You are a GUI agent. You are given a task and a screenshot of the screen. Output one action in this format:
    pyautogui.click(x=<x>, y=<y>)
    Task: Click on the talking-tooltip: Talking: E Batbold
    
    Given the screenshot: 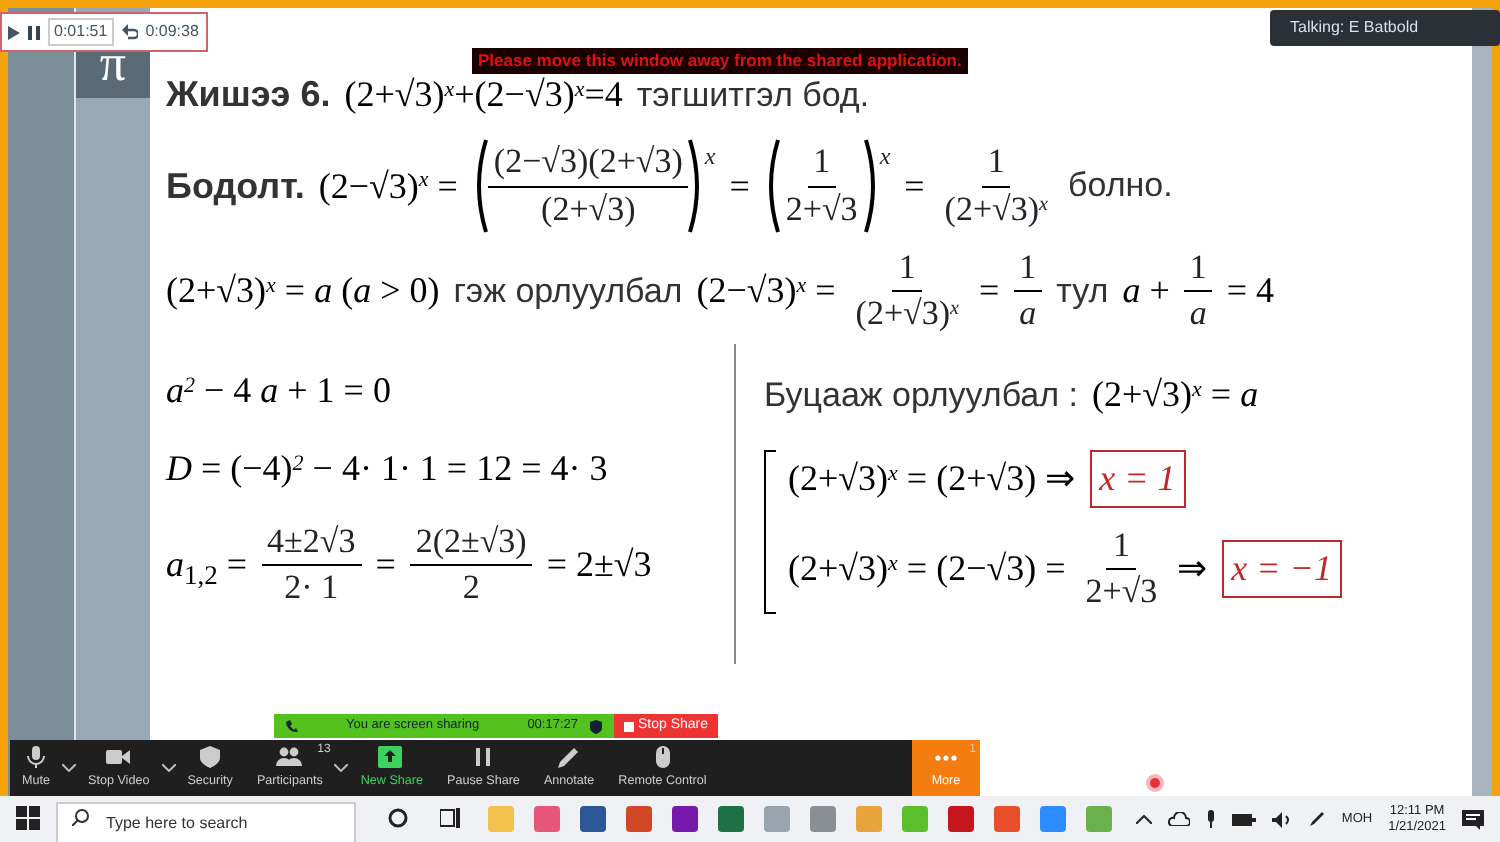 What is the action you would take?
    pyautogui.click(x=1385, y=28)
    